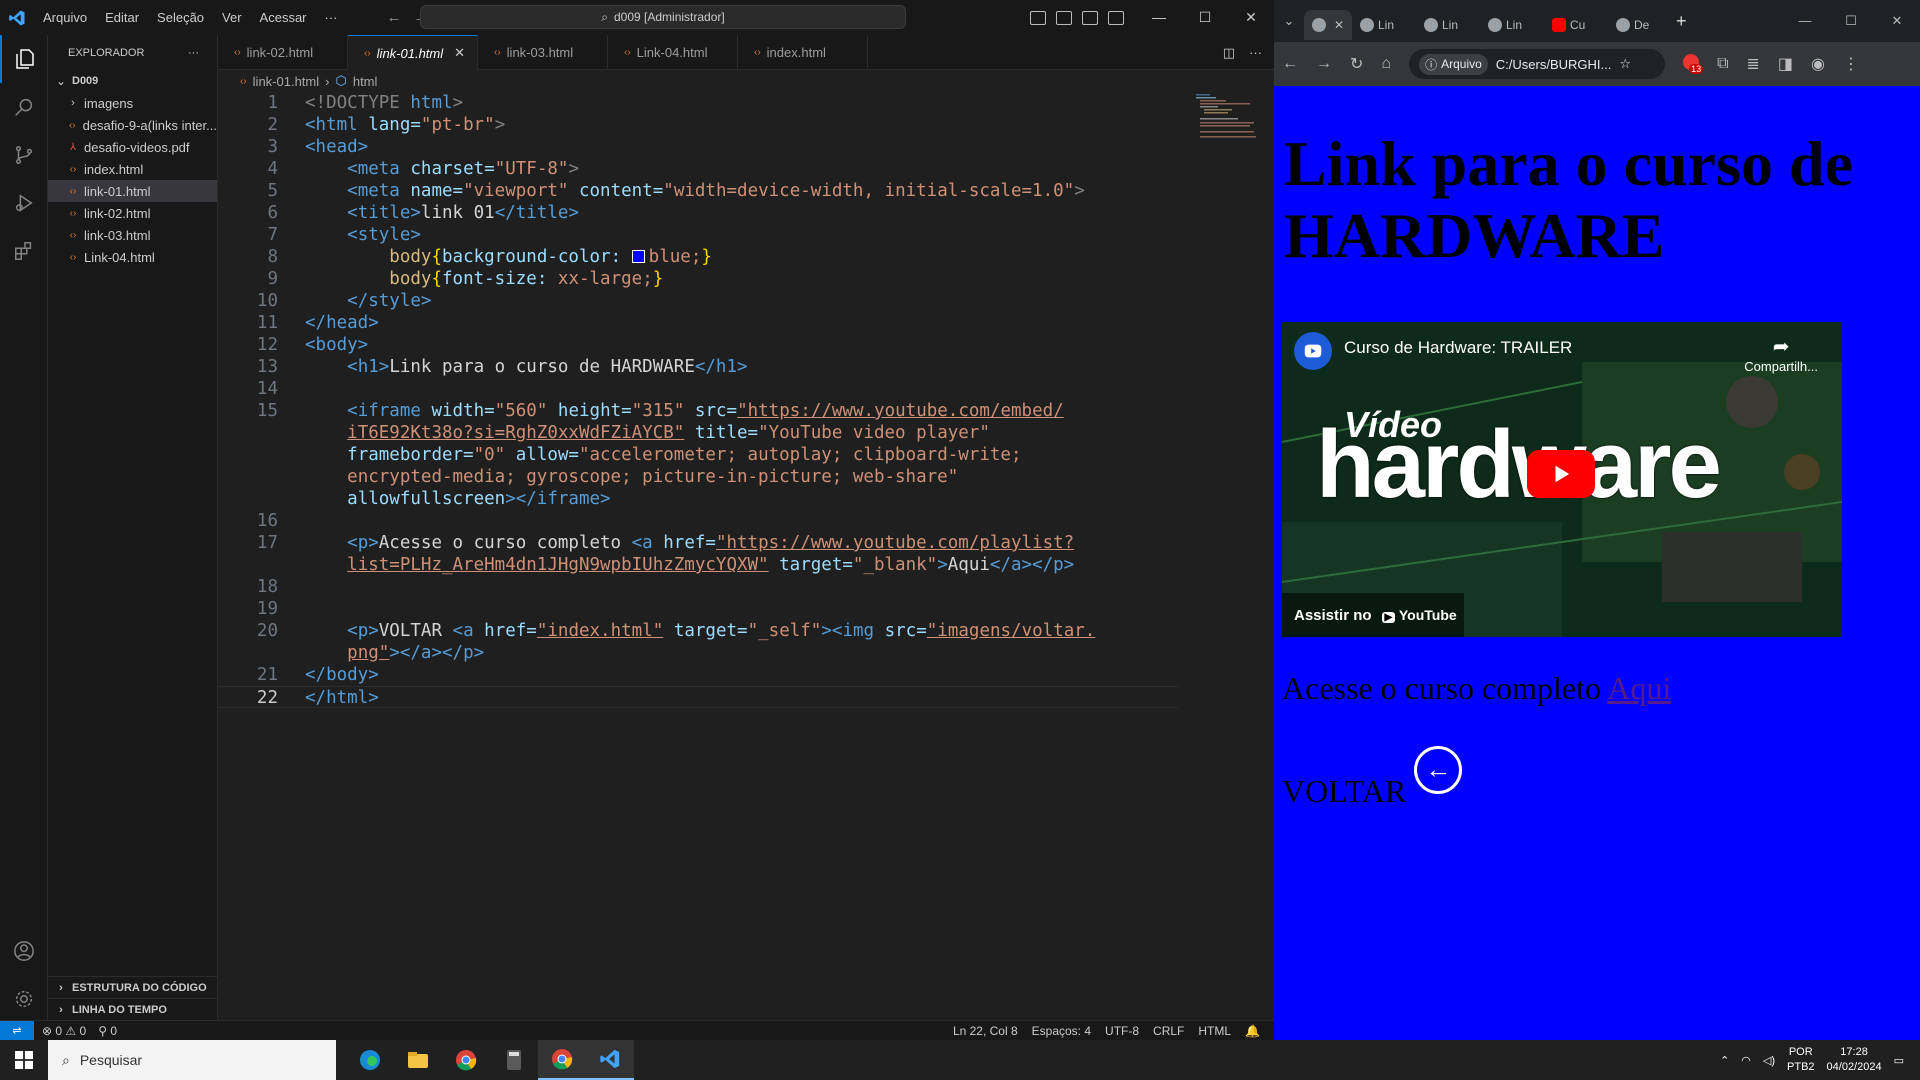  Describe the element at coordinates (193, 53) in the screenshot. I see `explorer-more-button: ···` at that location.